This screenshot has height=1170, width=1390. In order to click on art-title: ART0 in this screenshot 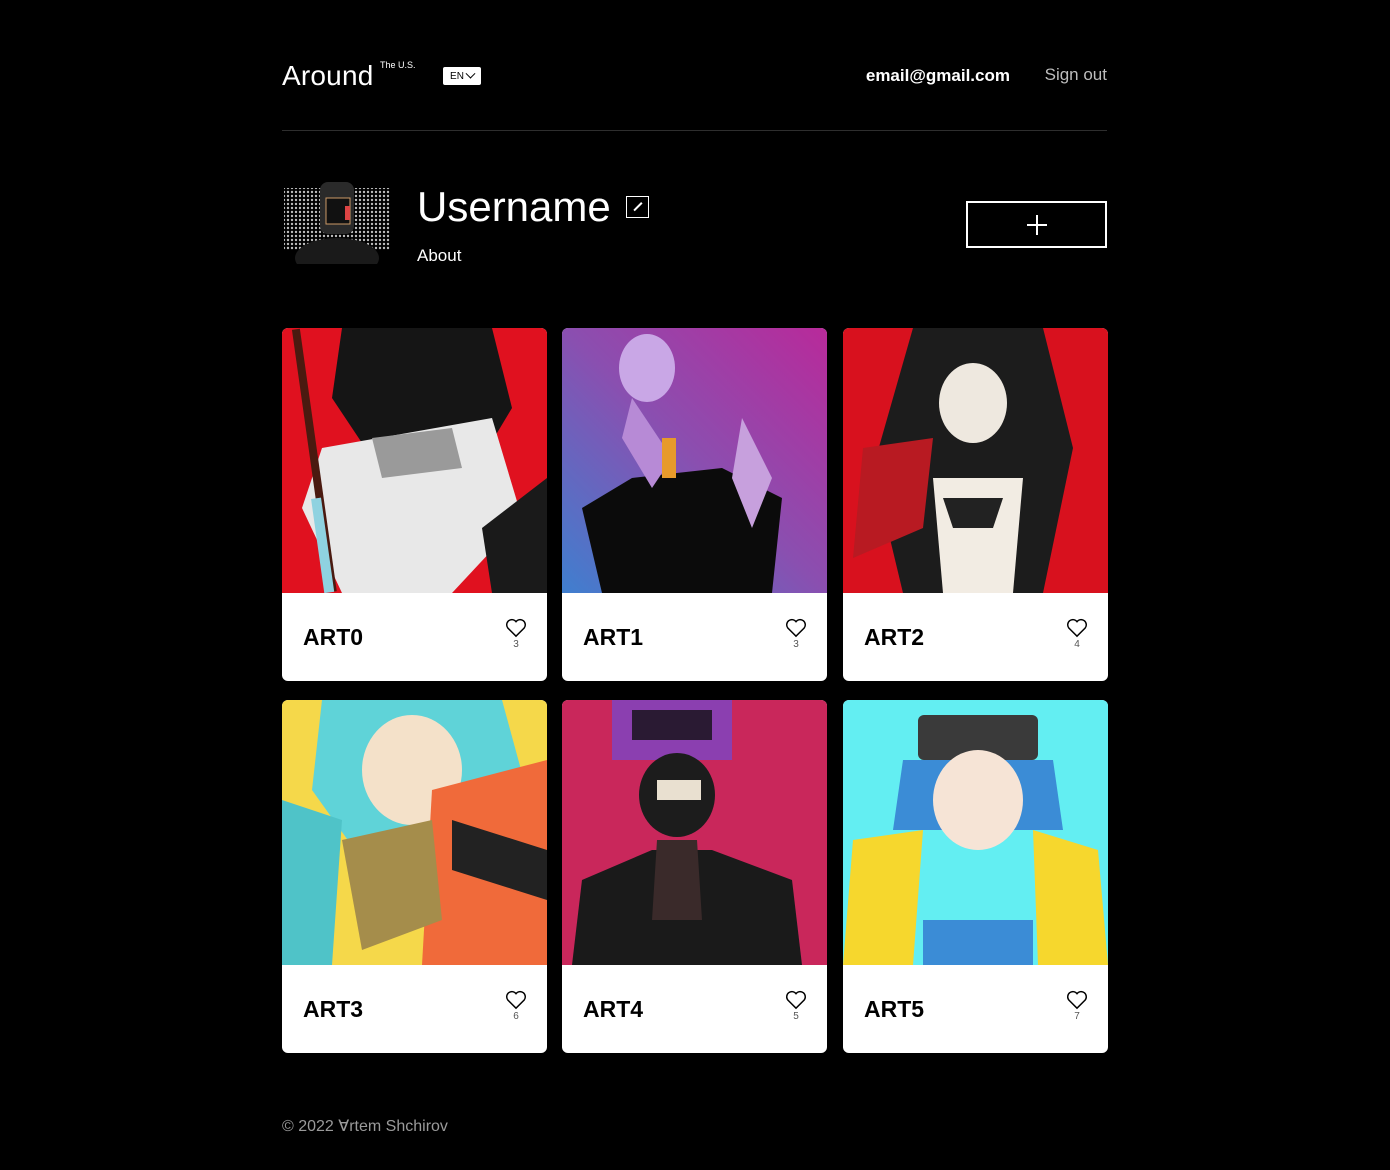, I will do `click(333, 637)`.